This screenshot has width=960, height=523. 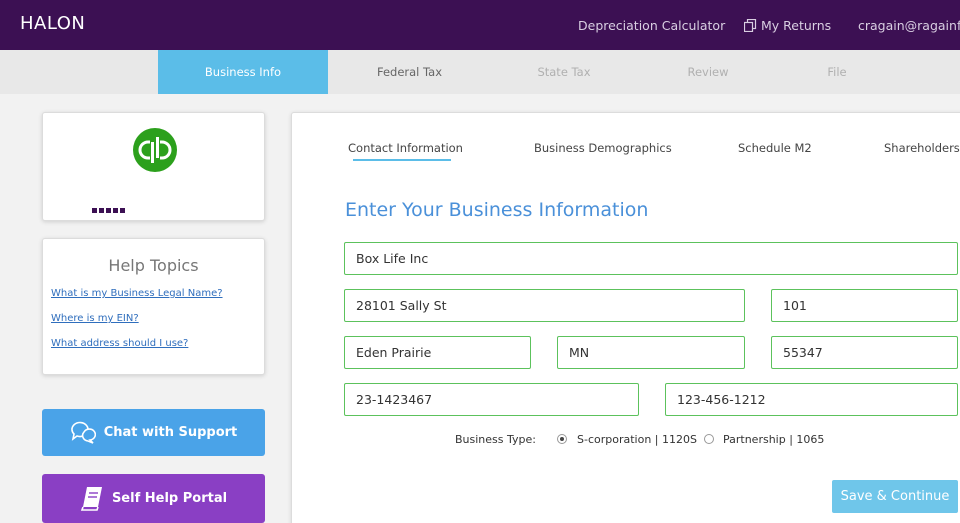 What do you see at coordinates (895, 496) in the screenshot?
I see `save-and-continue-button: Save & Continue` at bounding box center [895, 496].